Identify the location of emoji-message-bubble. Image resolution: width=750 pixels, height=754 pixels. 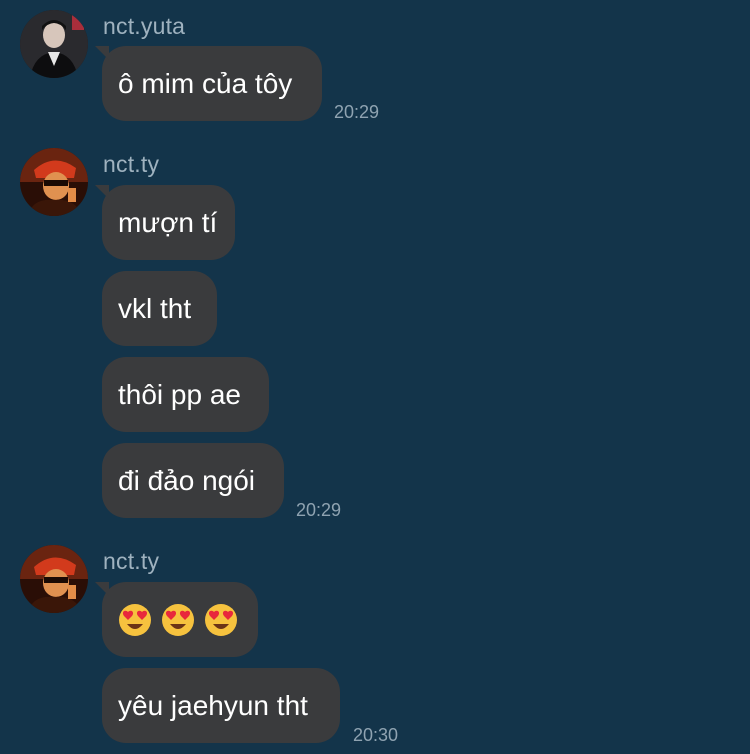
(176, 619).